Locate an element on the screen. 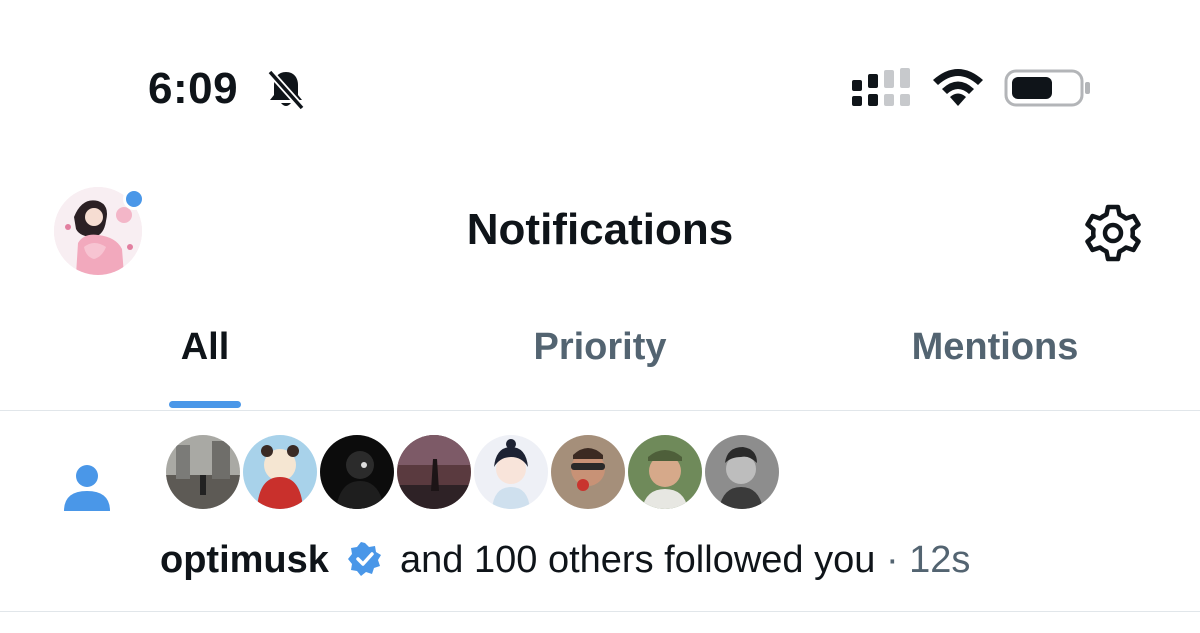 The image size is (1200, 633). follower-avatars is located at coordinates (474, 472).